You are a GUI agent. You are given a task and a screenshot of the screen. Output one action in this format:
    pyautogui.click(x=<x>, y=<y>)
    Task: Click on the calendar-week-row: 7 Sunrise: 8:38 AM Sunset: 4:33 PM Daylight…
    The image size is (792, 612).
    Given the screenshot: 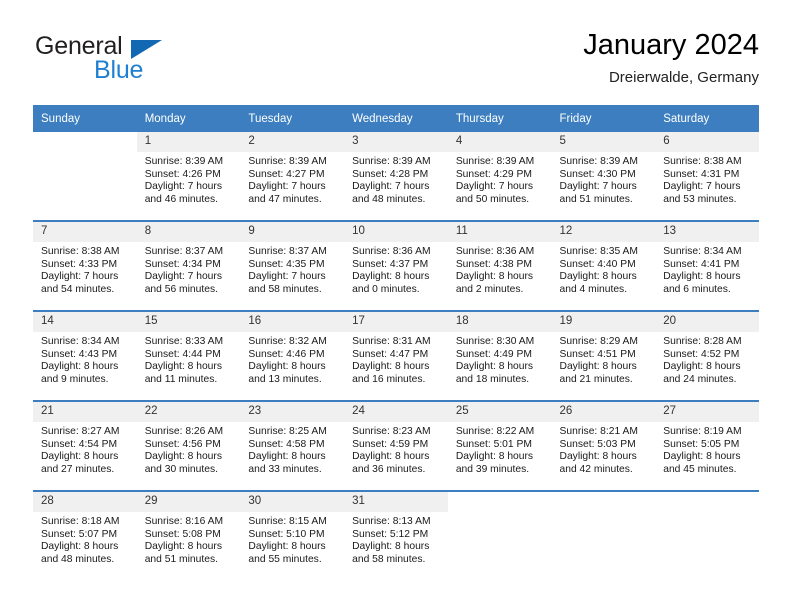 What is the action you would take?
    pyautogui.click(x=396, y=265)
    